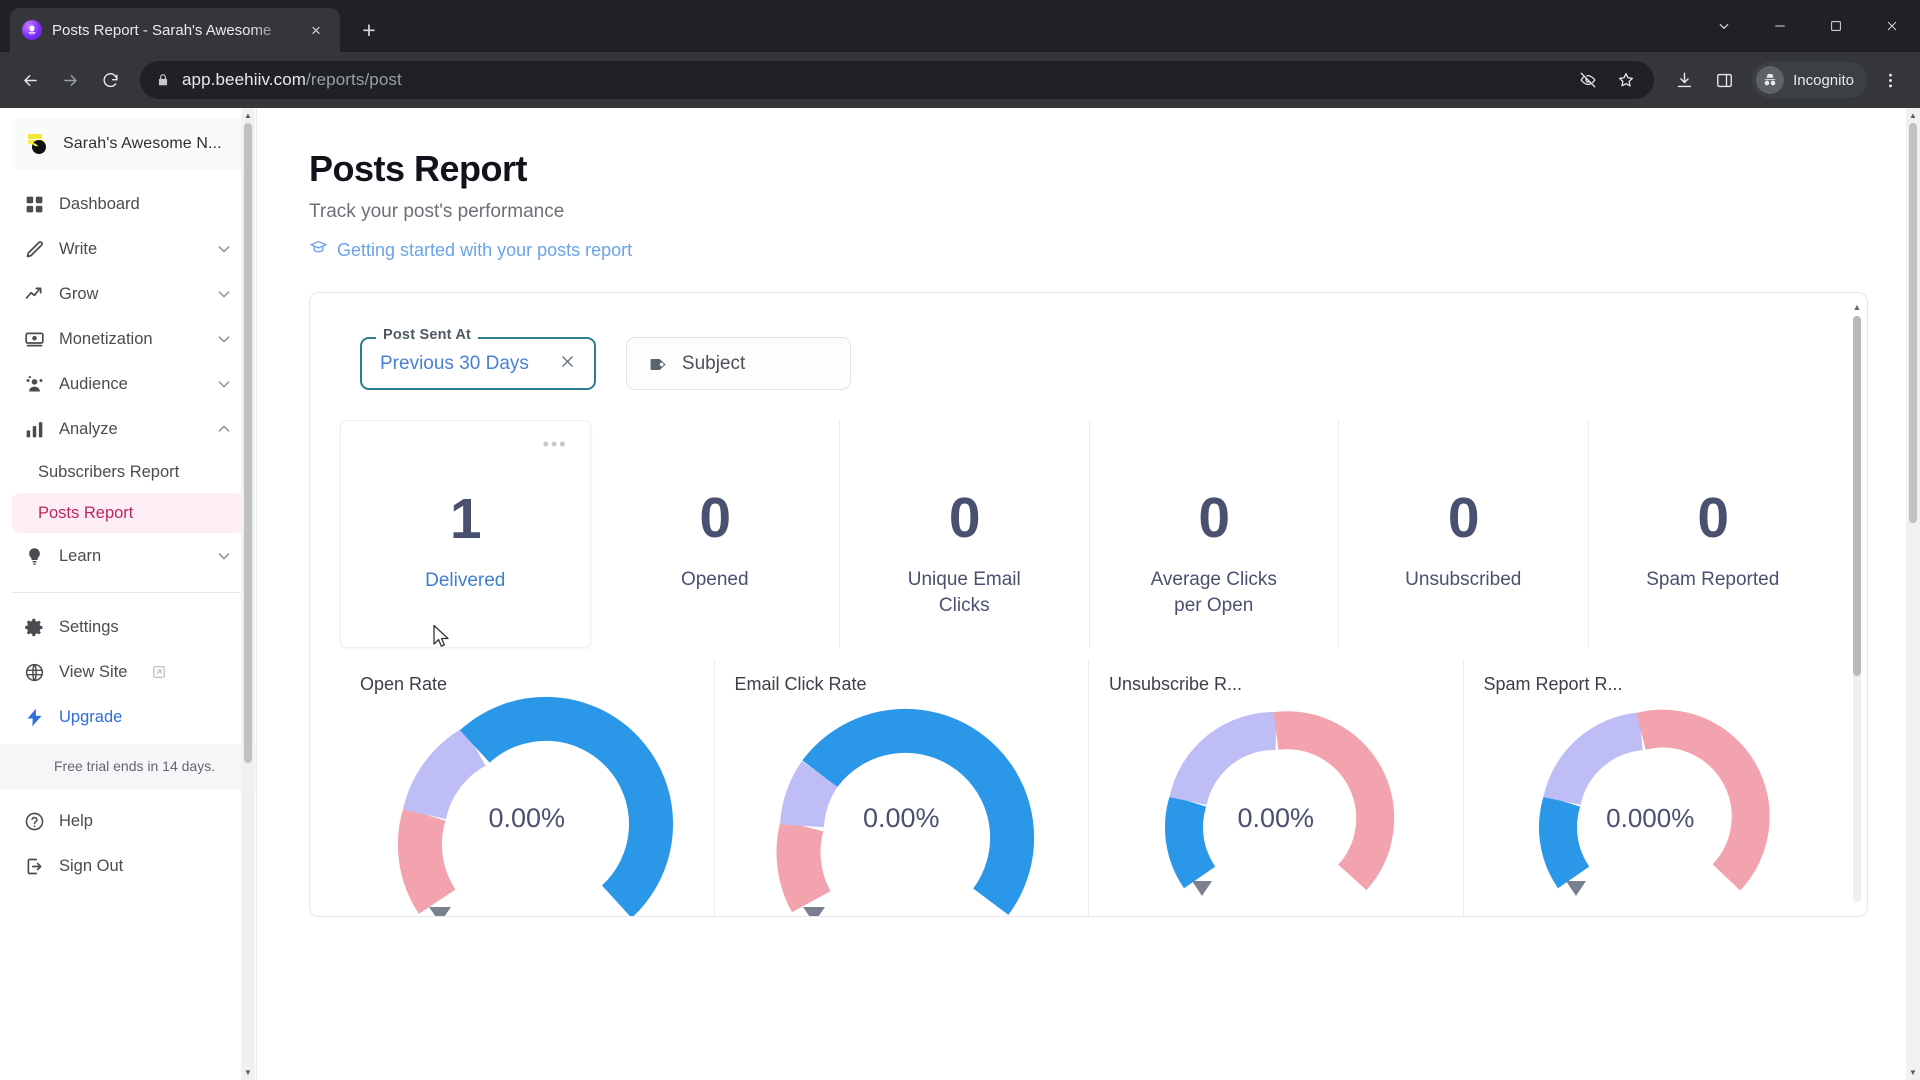 The width and height of the screenshot is (1920, 1080). What do you see at coordinates (1724, 80) in the screenshot?
I see `side-panel-icon` at bounding box center [1724, 80].